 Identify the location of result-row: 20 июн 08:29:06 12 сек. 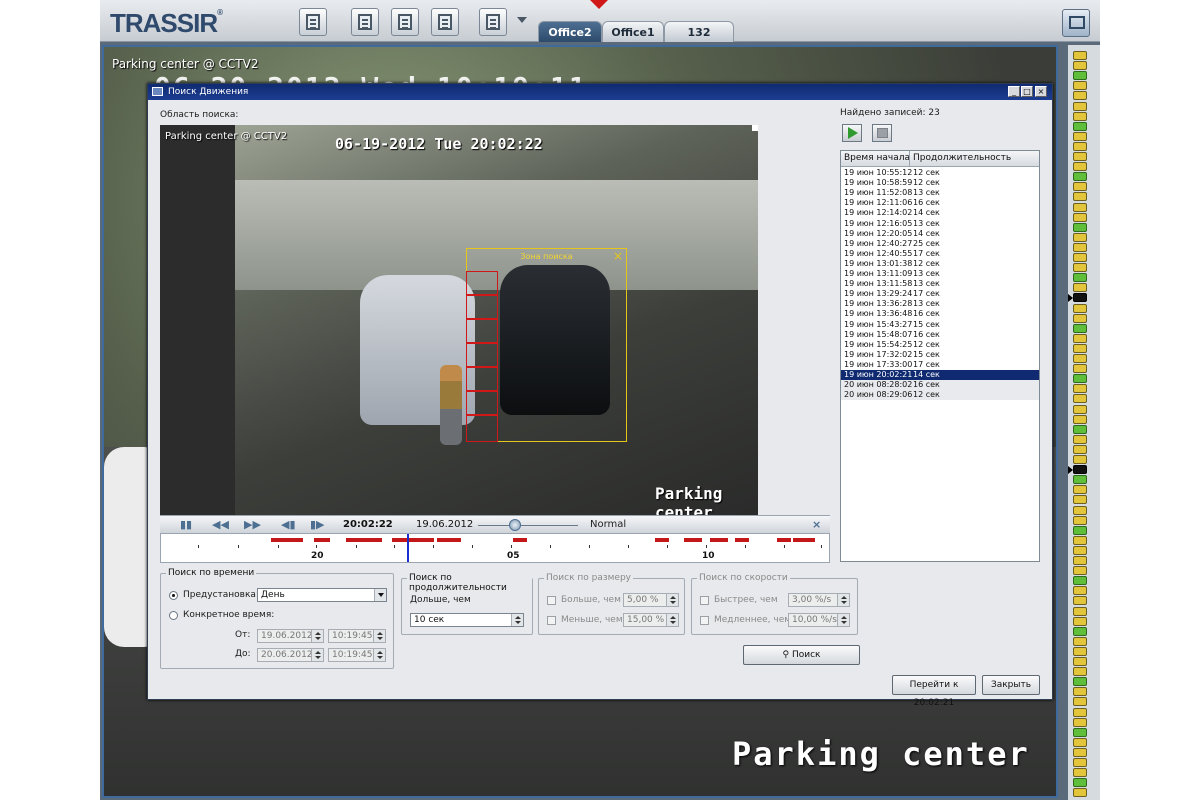
(940, 395).